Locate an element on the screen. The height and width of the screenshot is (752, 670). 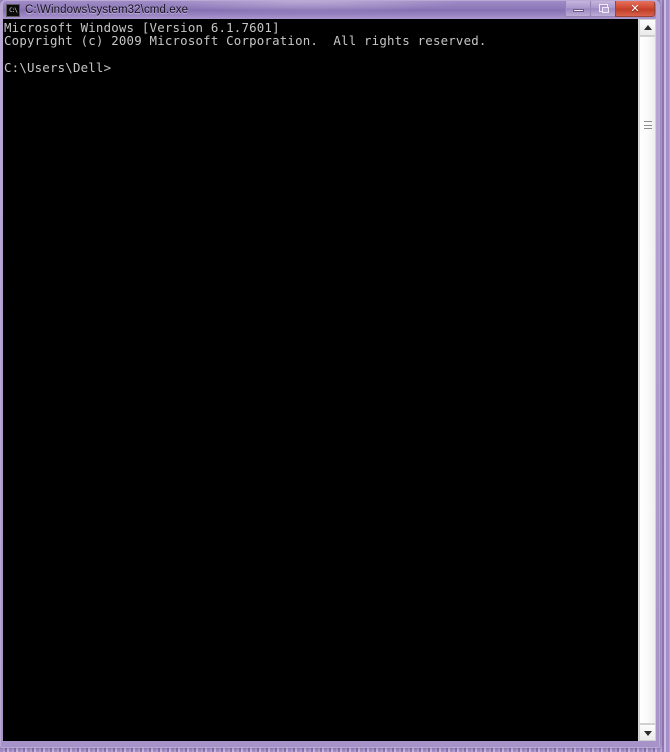
scroll-down-button is located at coordinates (647, 732).